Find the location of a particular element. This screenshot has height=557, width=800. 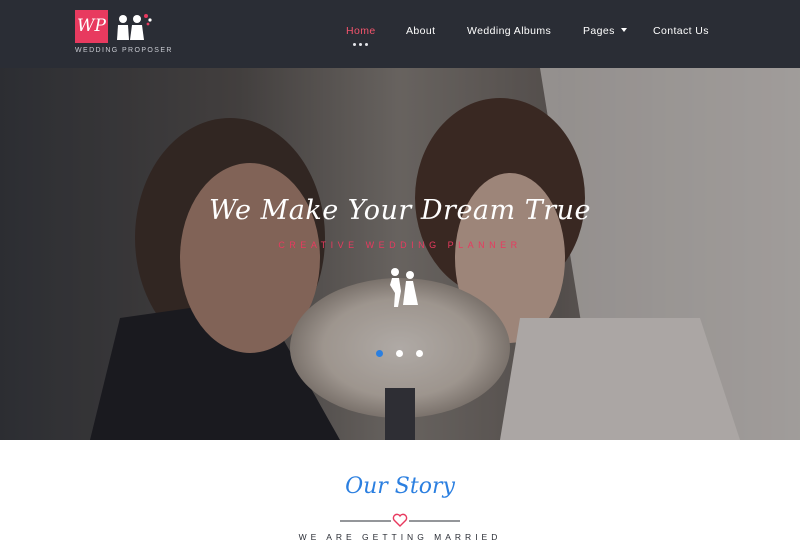

couple-dancing-icon is located at coordinates (404, 287).